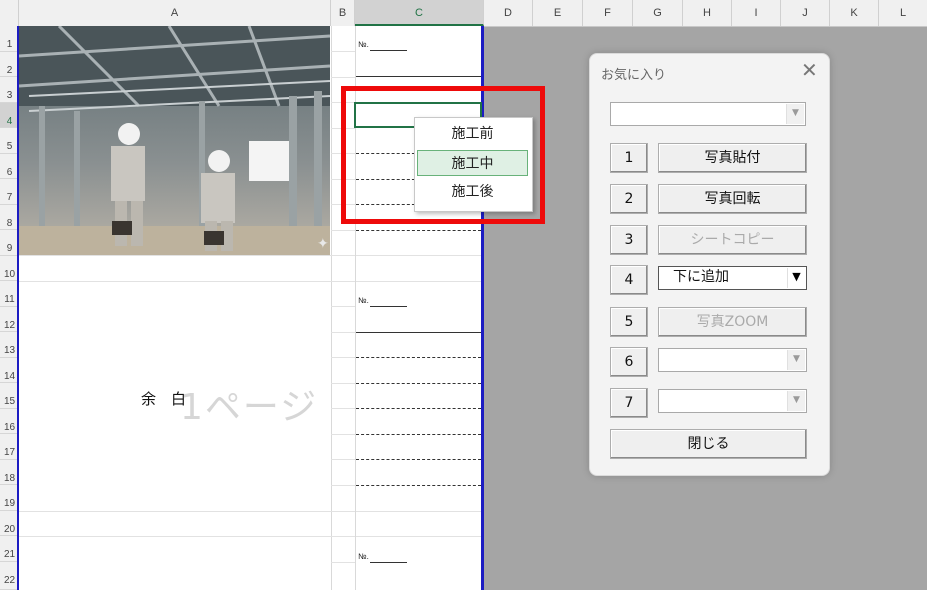  I want to click on close-button: 閉じる, so click(708, 444).